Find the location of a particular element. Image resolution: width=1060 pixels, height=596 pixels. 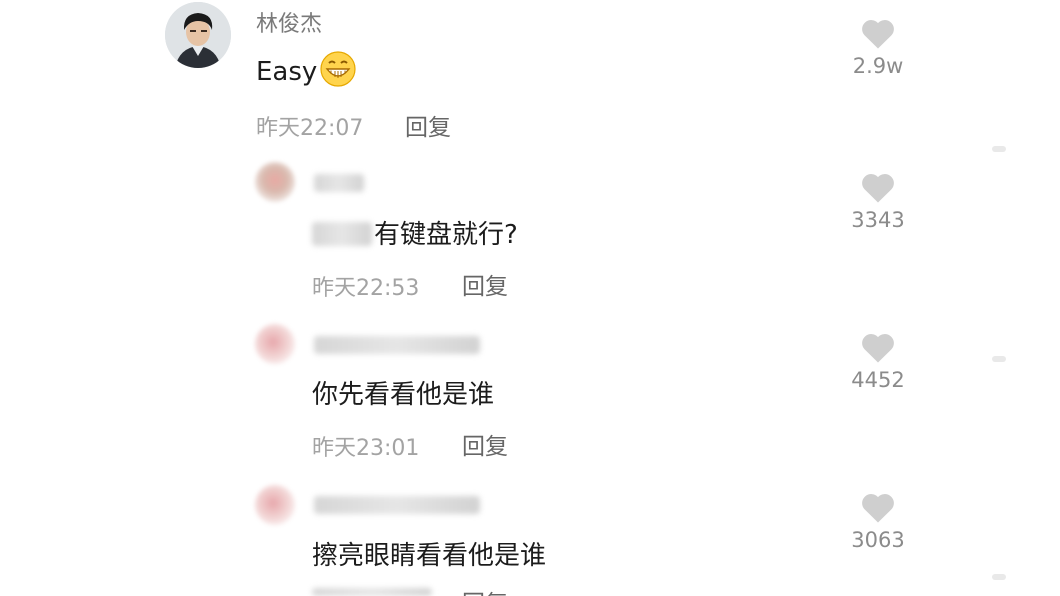

comment-timestamp: 昨天22:07 is located at coordinates (310, 128).